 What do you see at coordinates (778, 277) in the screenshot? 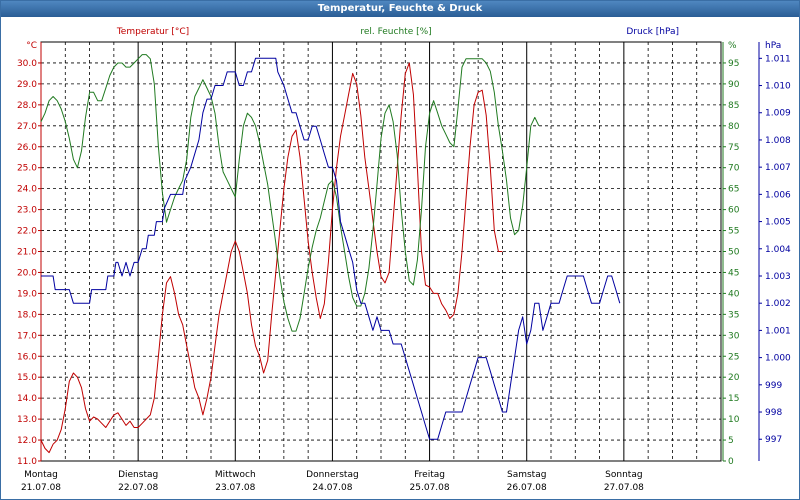
I see `pressure-tick-label: 1.003` at bounding box center [778, 277].